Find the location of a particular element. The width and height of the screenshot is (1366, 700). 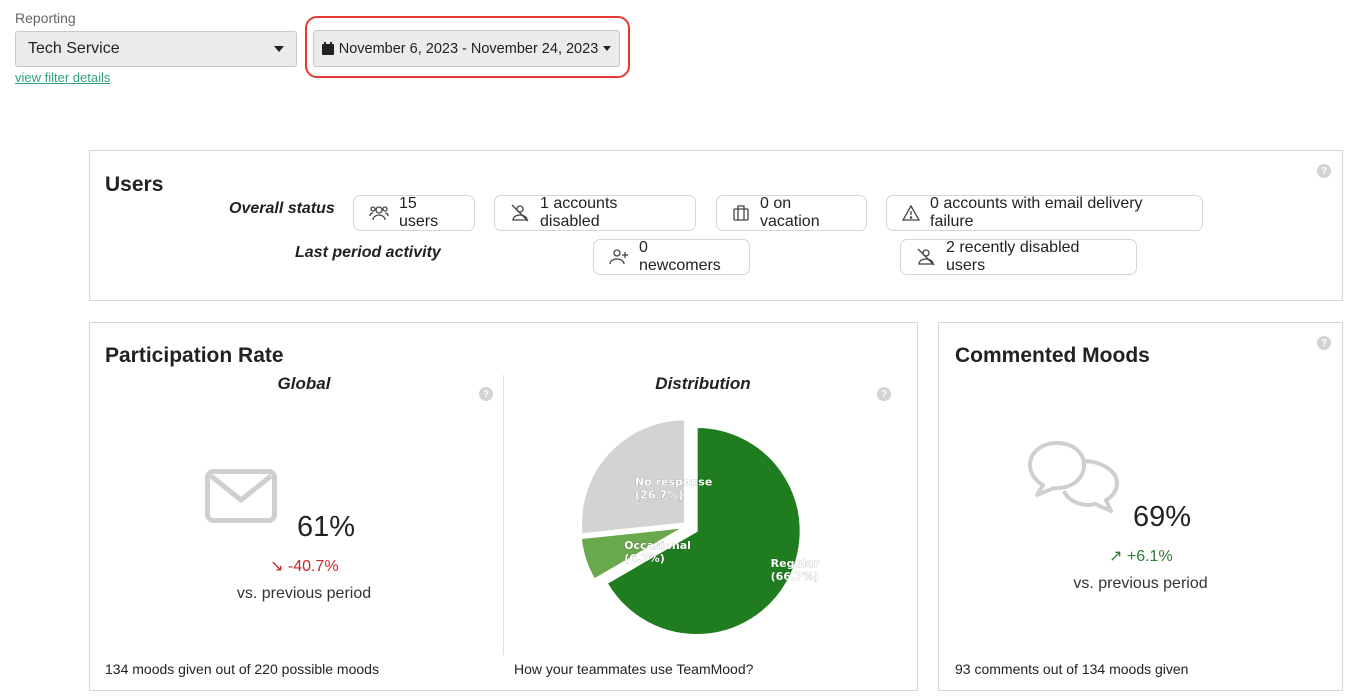

arrow-down-right-icon: ↘ is located at coordinates (277, 566).